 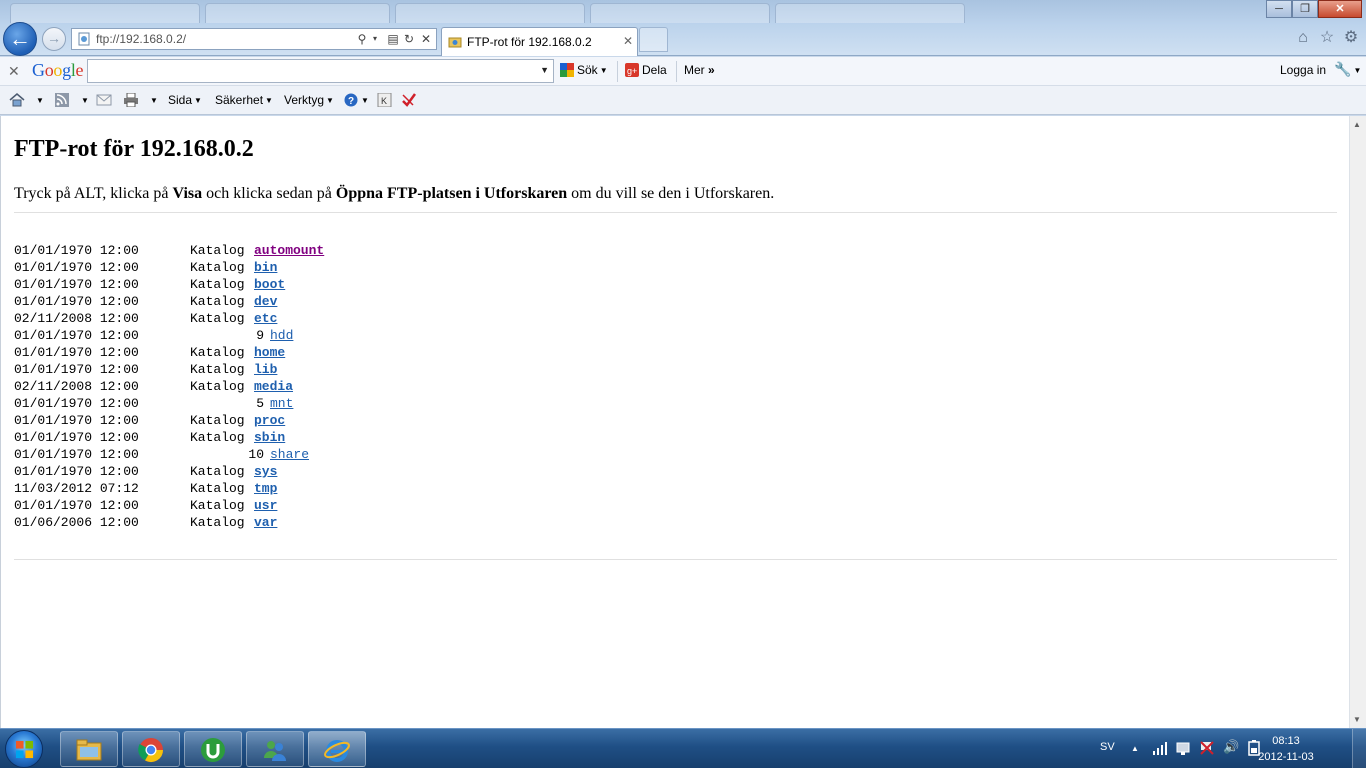 What do you see at coordinates (1359, 748) in the screenshot?
I see `show-desktop-button` at bounding box center [1359, 748].